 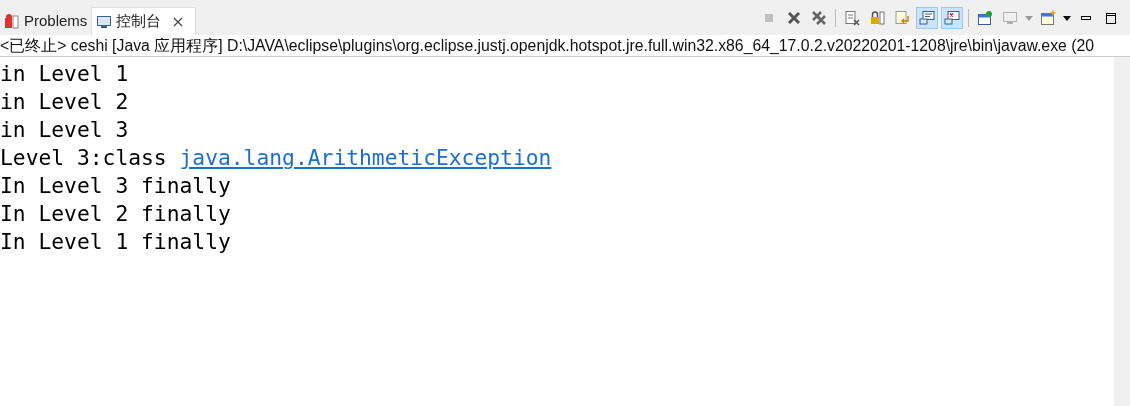 I want to click on word-wrap-icon, so click(x=902, y=17).